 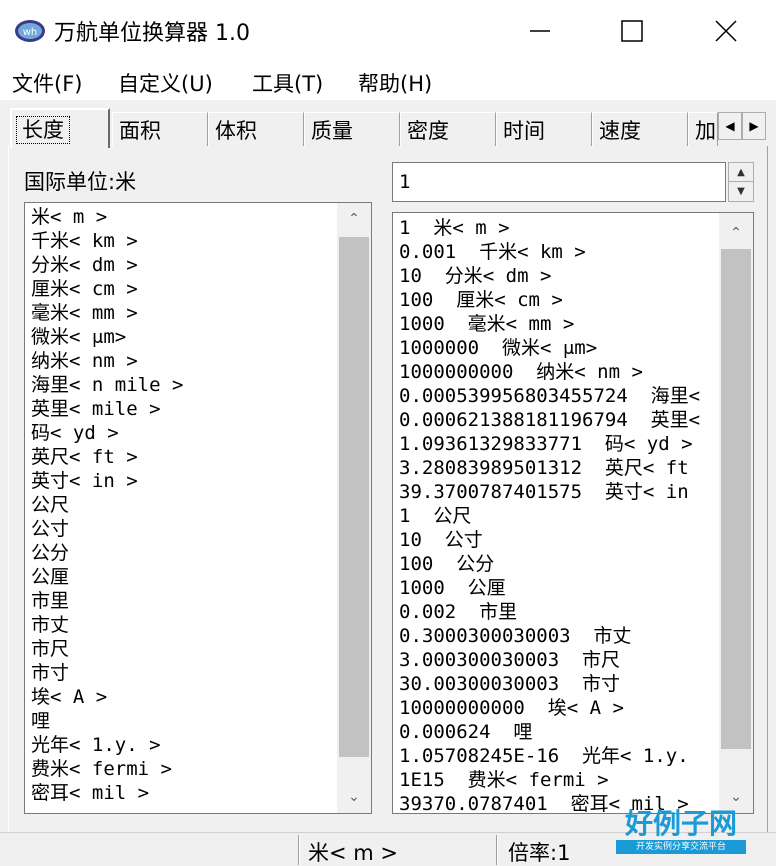 What do you see at coordinates (182, 673) in the screenshot?
I see `unit-list-item: 市寸` at bounding box center [182, 673].